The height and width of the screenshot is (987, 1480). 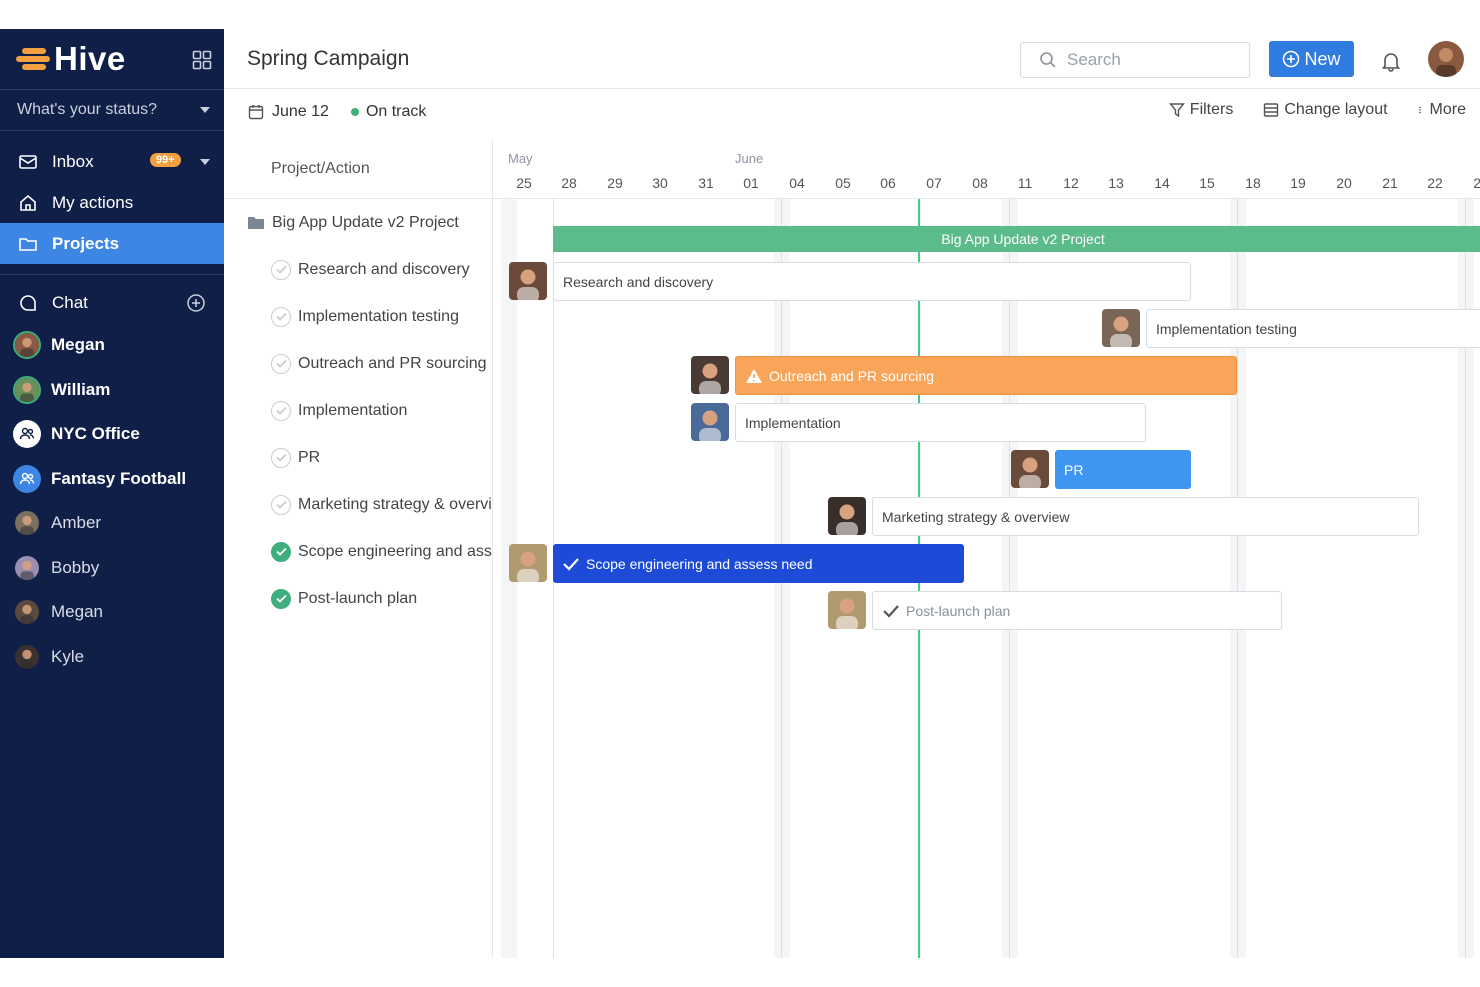 I want to click on contact-item: Kyle, so click(x=112, y=657).